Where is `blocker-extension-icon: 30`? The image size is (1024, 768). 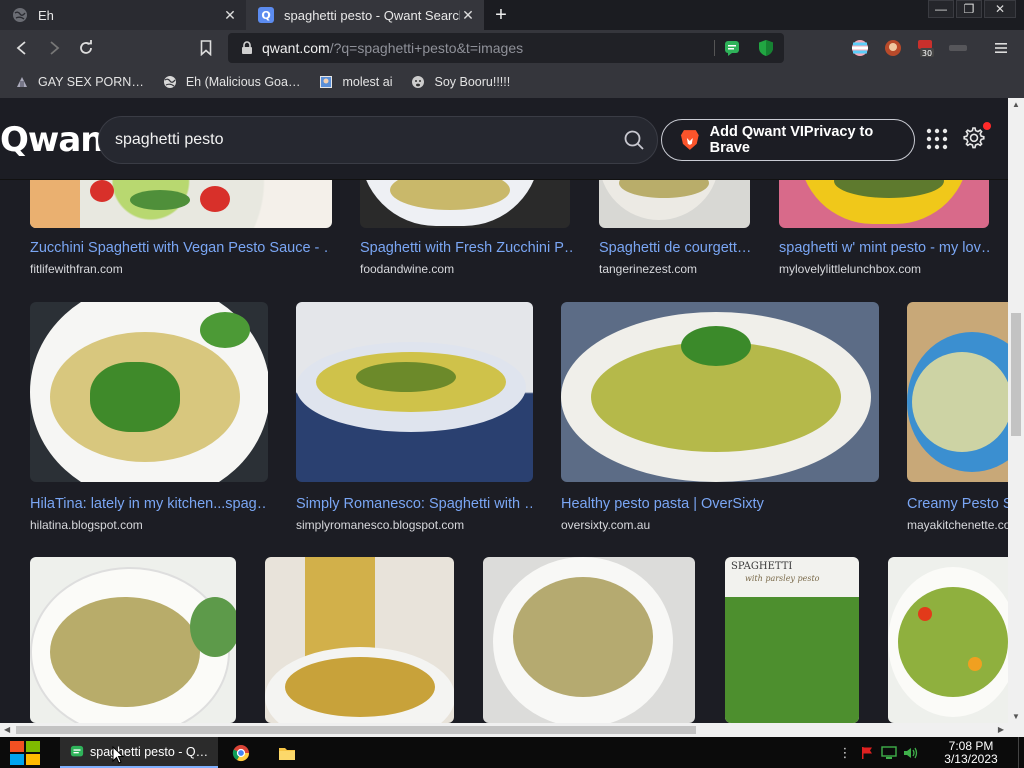
blocker-extension-icon: 30 is located at coordinates (926, 48).